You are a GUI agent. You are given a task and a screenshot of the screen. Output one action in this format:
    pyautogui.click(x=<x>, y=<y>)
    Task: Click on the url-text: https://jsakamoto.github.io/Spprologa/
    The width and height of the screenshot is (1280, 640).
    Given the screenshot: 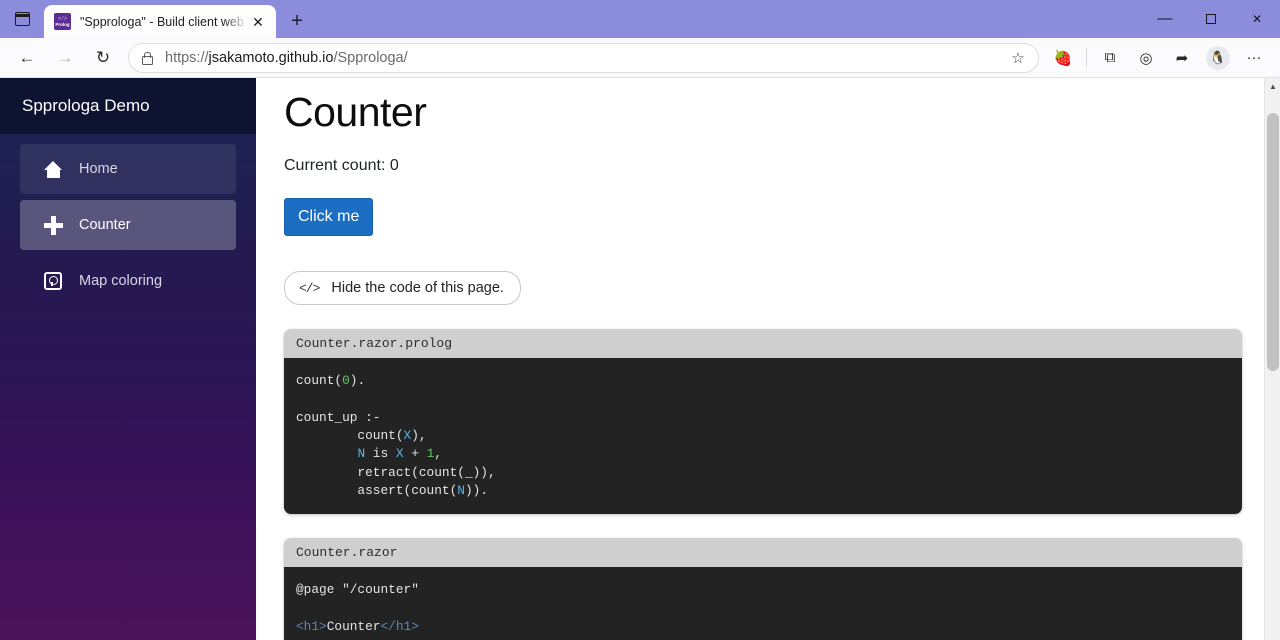 What is the action you would take?
    pyautogui.click(x=584, y=58)
    